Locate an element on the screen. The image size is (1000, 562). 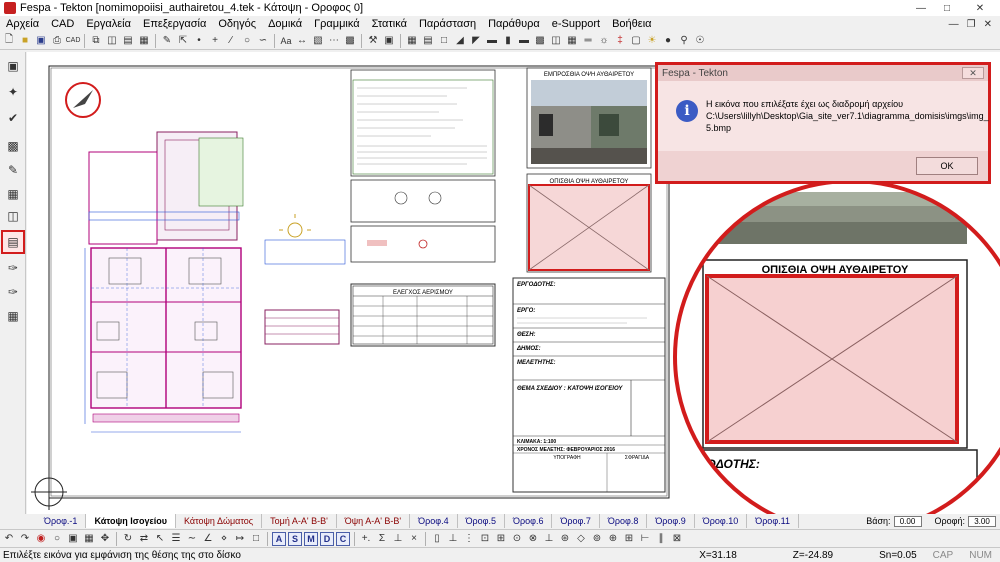
layer-manager-icon: ▦ is located at coordinates (13, 316).